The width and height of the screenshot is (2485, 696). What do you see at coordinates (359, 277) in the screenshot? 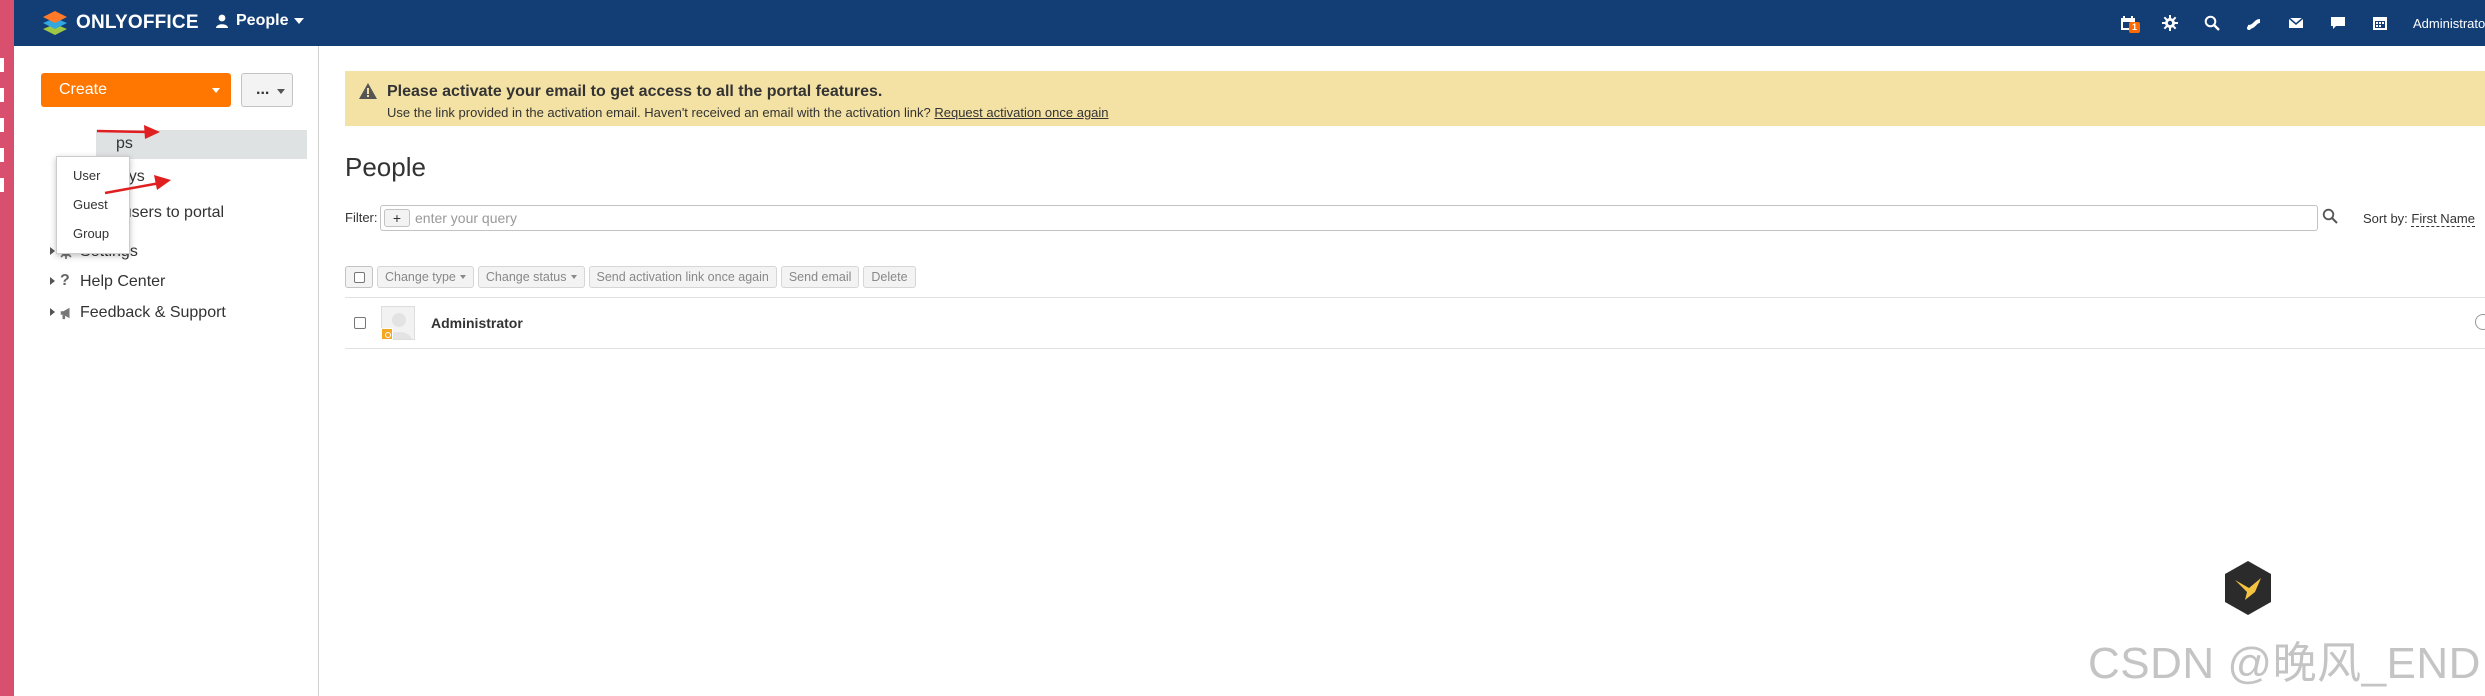
I see `select-all-checkbox` at bounding box center [359, 277].